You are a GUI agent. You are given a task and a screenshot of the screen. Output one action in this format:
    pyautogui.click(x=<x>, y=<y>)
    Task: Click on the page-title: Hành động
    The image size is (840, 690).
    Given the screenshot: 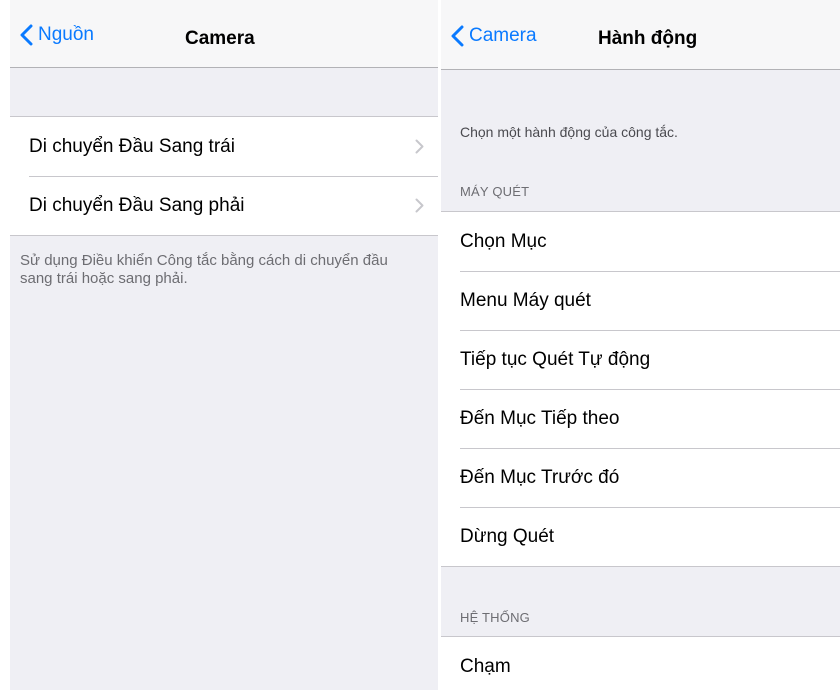 What is the action you would take?
    pyautogui.click(x=648, y=38)
    